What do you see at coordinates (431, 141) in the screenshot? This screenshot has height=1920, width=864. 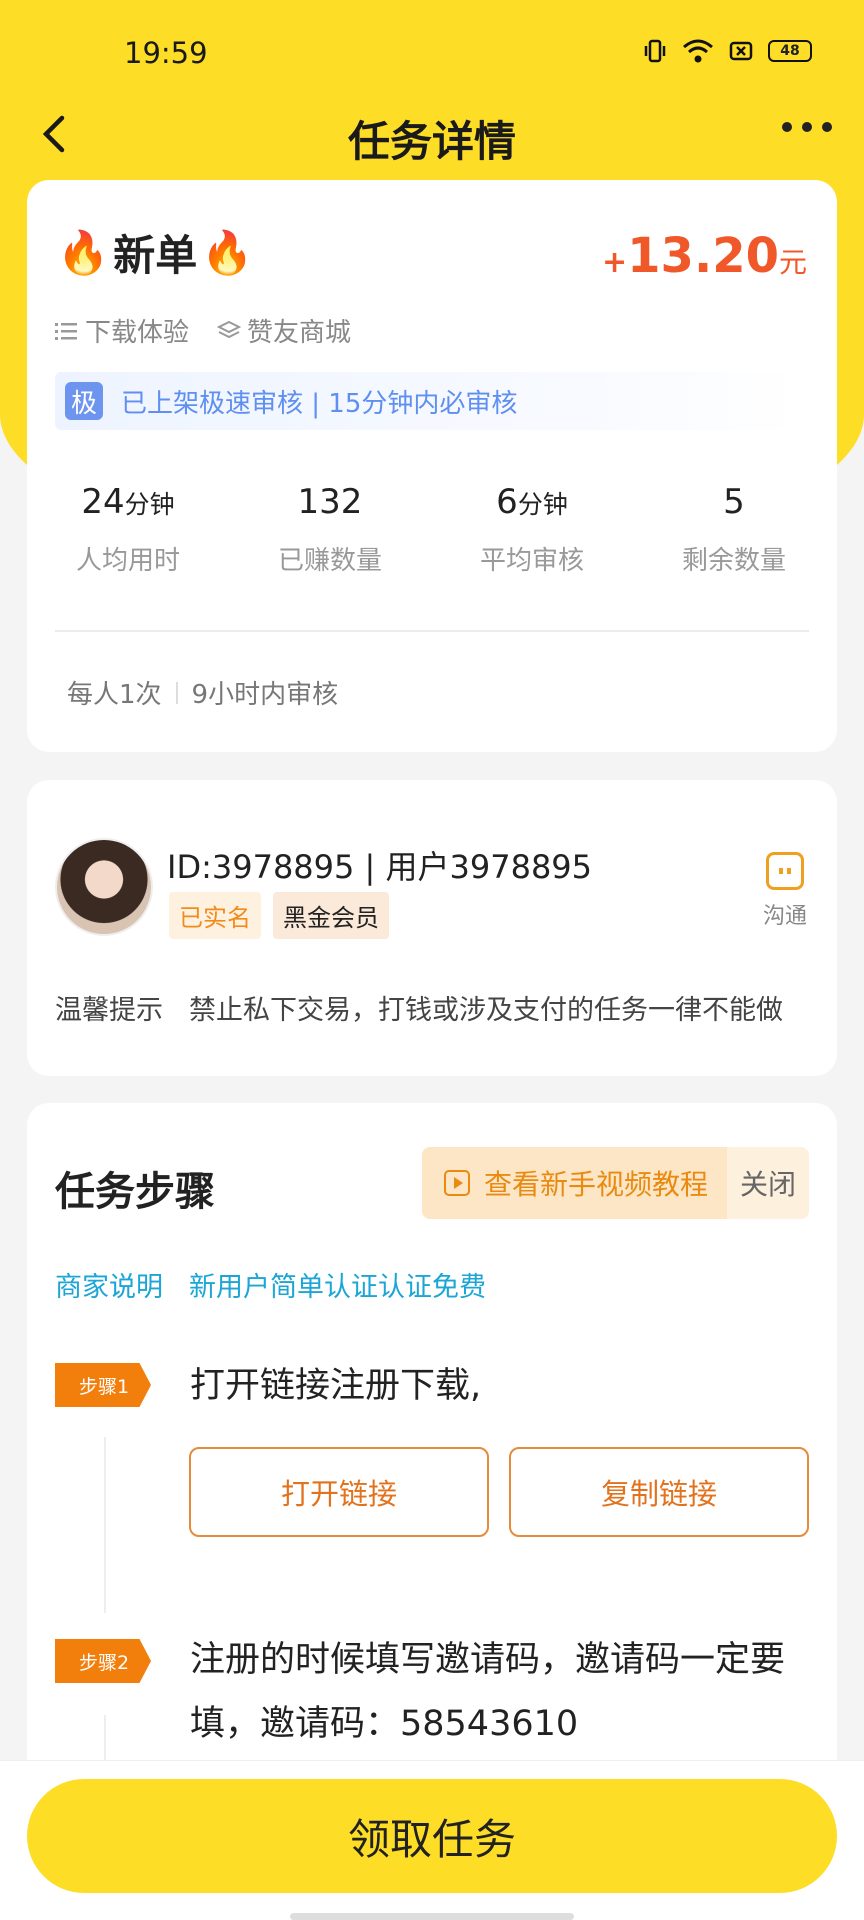 I see `page-title: 任务详情` at bounding box center [431, 141].